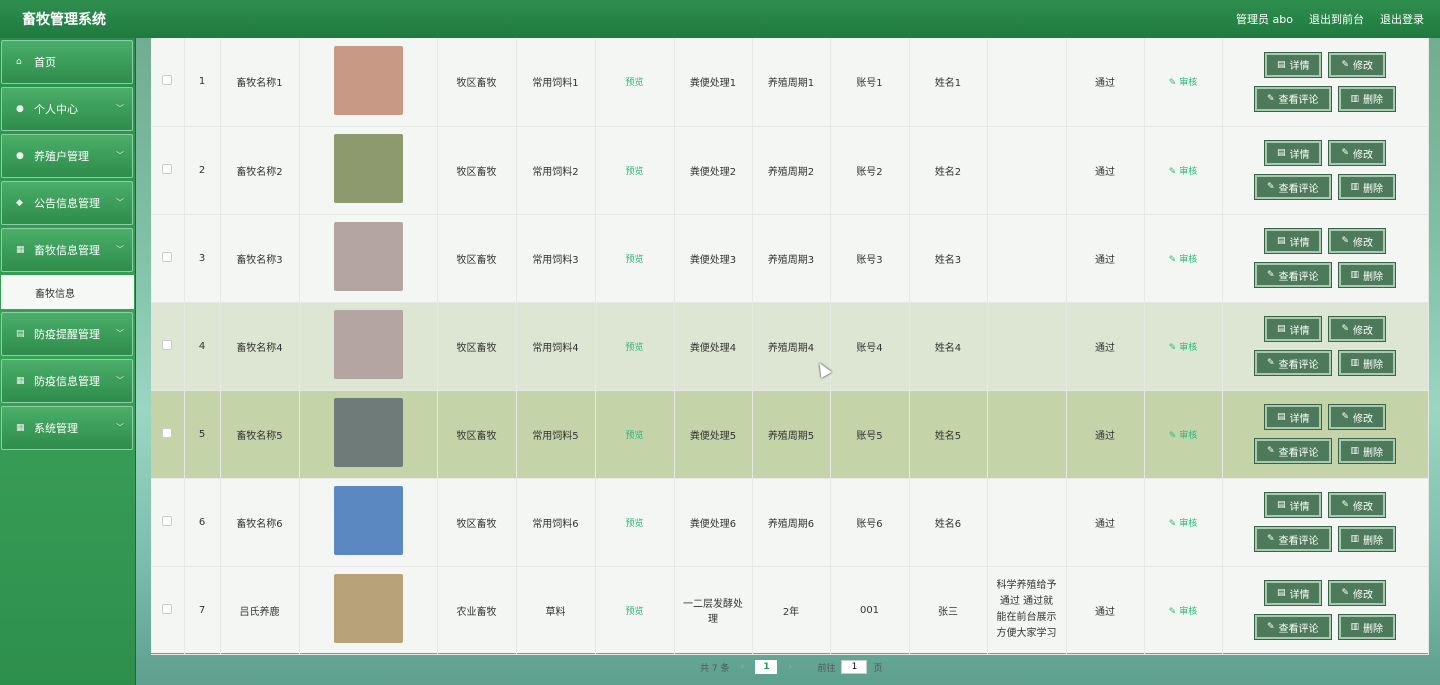  Describe the element at coordinates (20, 109) in the screenshot. I see `user-icon: ●` at that location.